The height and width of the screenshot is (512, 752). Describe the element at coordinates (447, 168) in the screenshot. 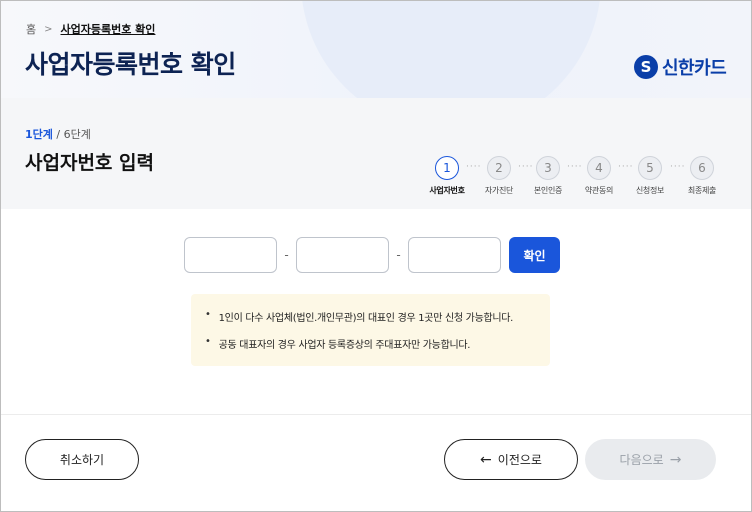

I see `step-circle: 1` at that location.